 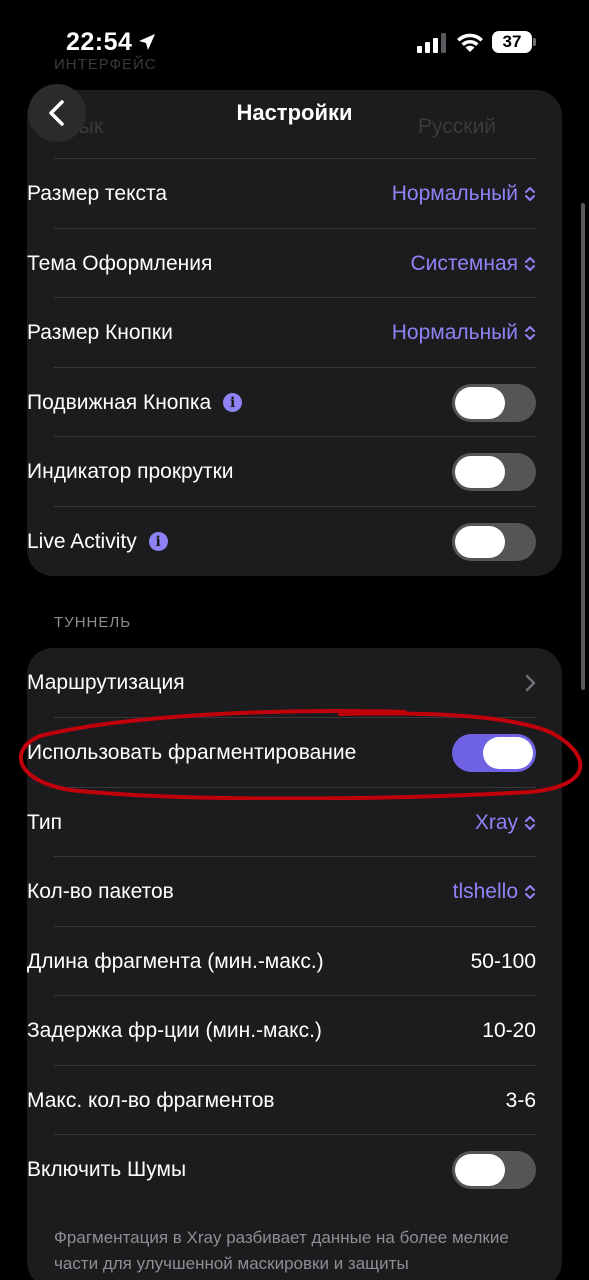 What do you see at coordinates (281, 263) in the screenshot?
I see `theme-row: Тема Оформления Системная` at bounding box center [281, 263].